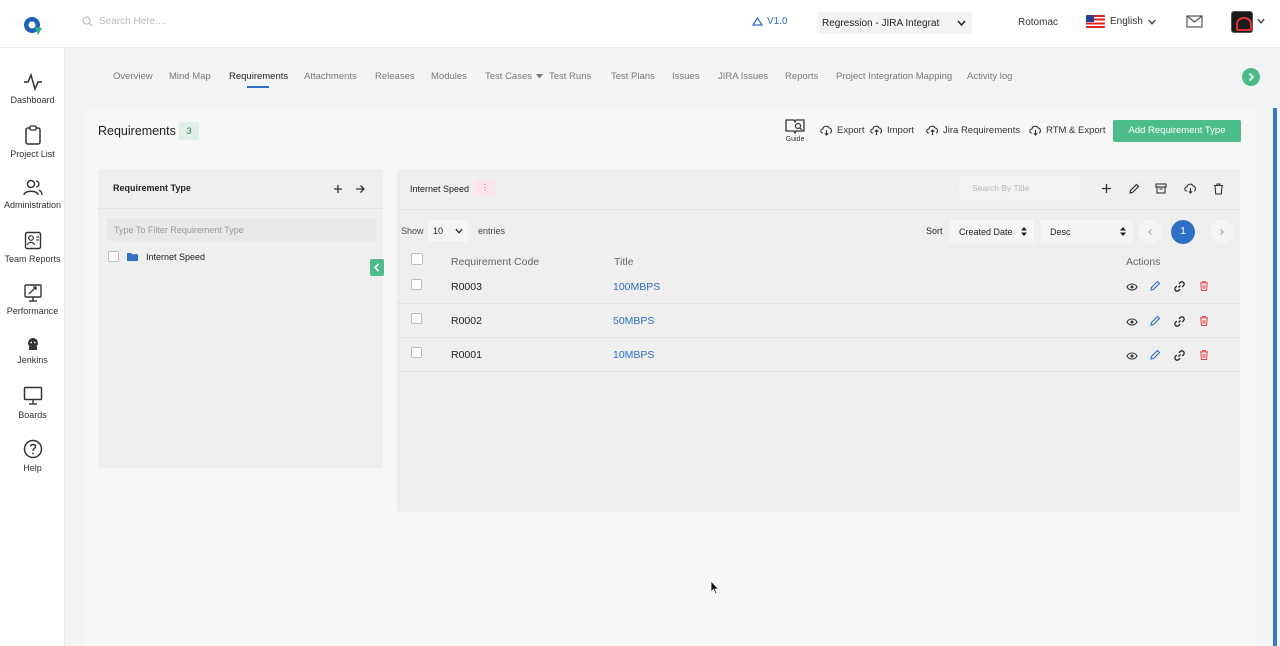 The width and height of the screenshot is (1280, 646). What do you see at coordinates (508, 76) in the screenshot?
I see `tab-test-cases-label: Test Cases` at bounding box center [508, 76].